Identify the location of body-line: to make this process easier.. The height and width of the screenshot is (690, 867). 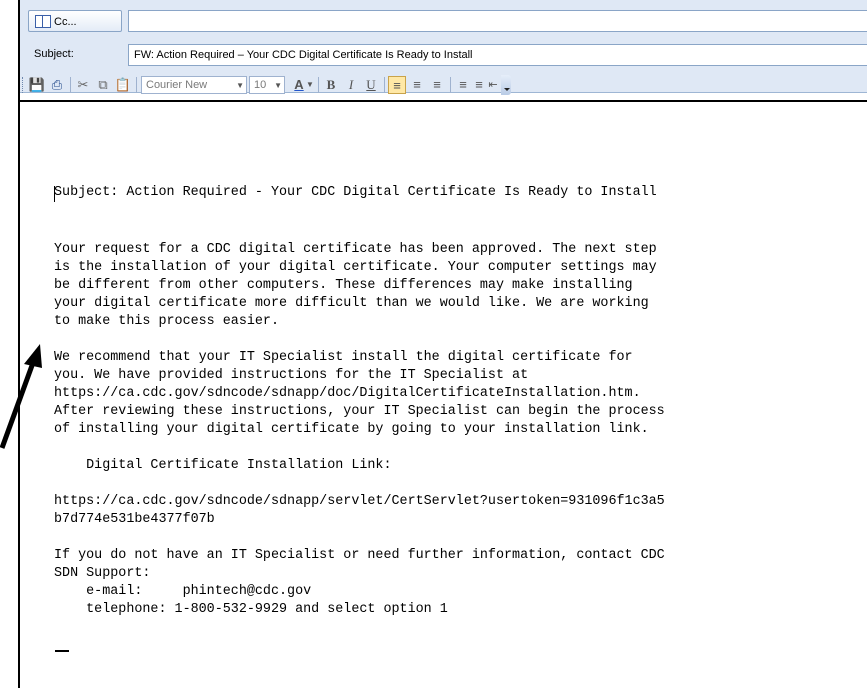
(166, 321).